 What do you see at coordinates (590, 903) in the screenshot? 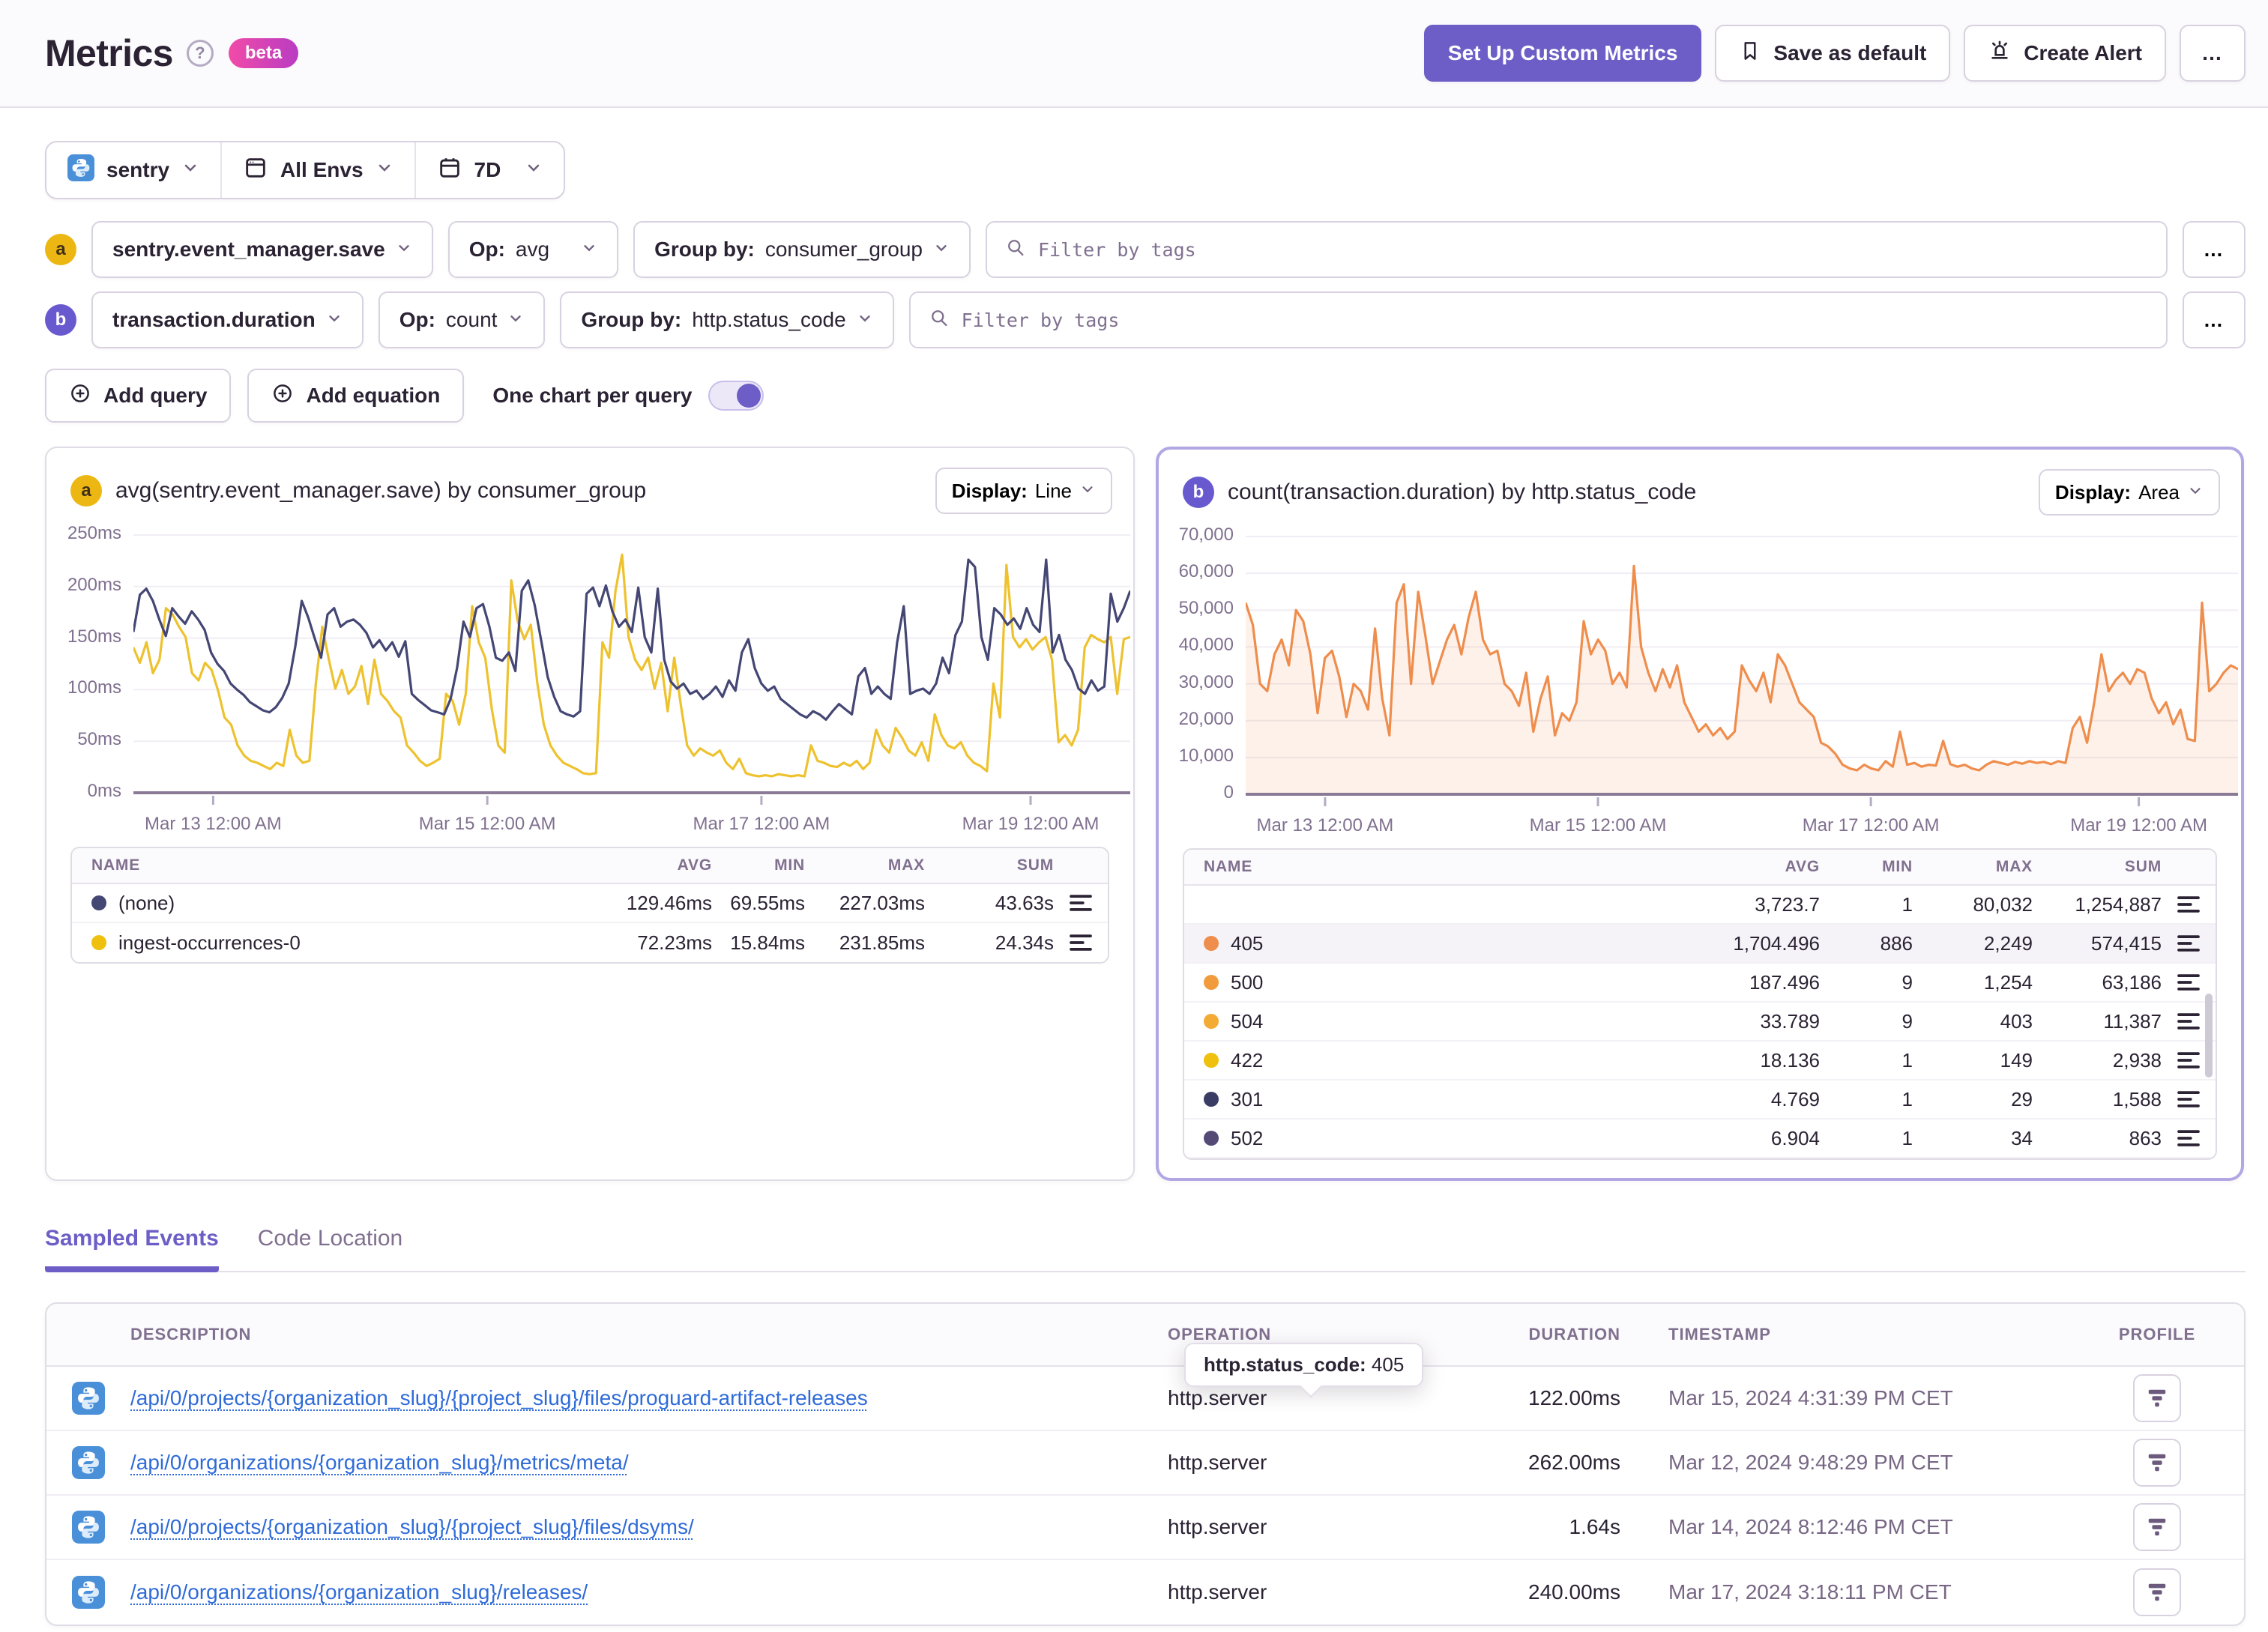
I see `legend-row: (none) 129.46ms 69.55ms 227.03ms 43.63s` at bounding box center [590, 903].